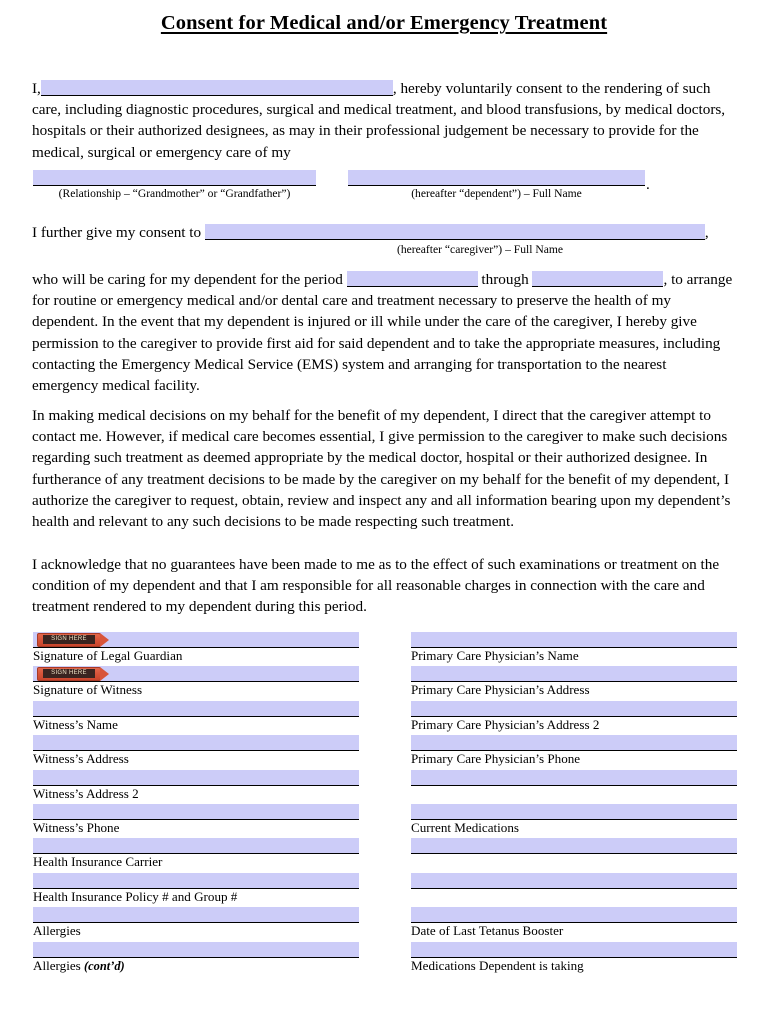 This screenshot has height=1014, width=768. I want to click on health-insurance-policy-and-group-label: Health Insurance Policy # and Group #, so click(135, 896).